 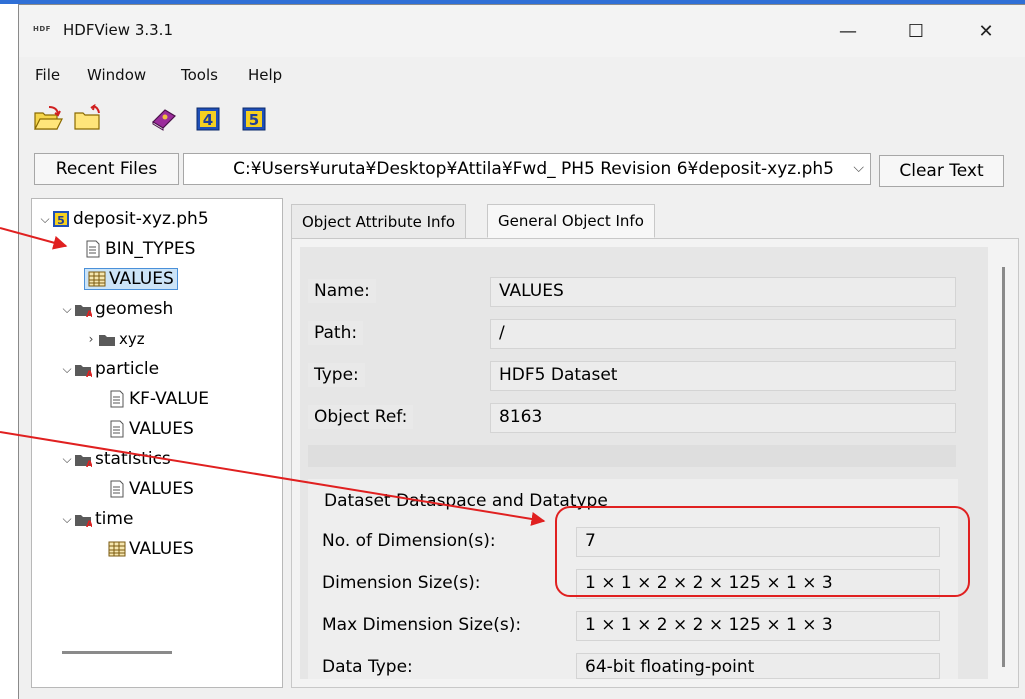 What do you see at coordinates (141, 279) in the screenshot?
I see `tree-label-values-root: VALUES` at bounding box center [141, 279].